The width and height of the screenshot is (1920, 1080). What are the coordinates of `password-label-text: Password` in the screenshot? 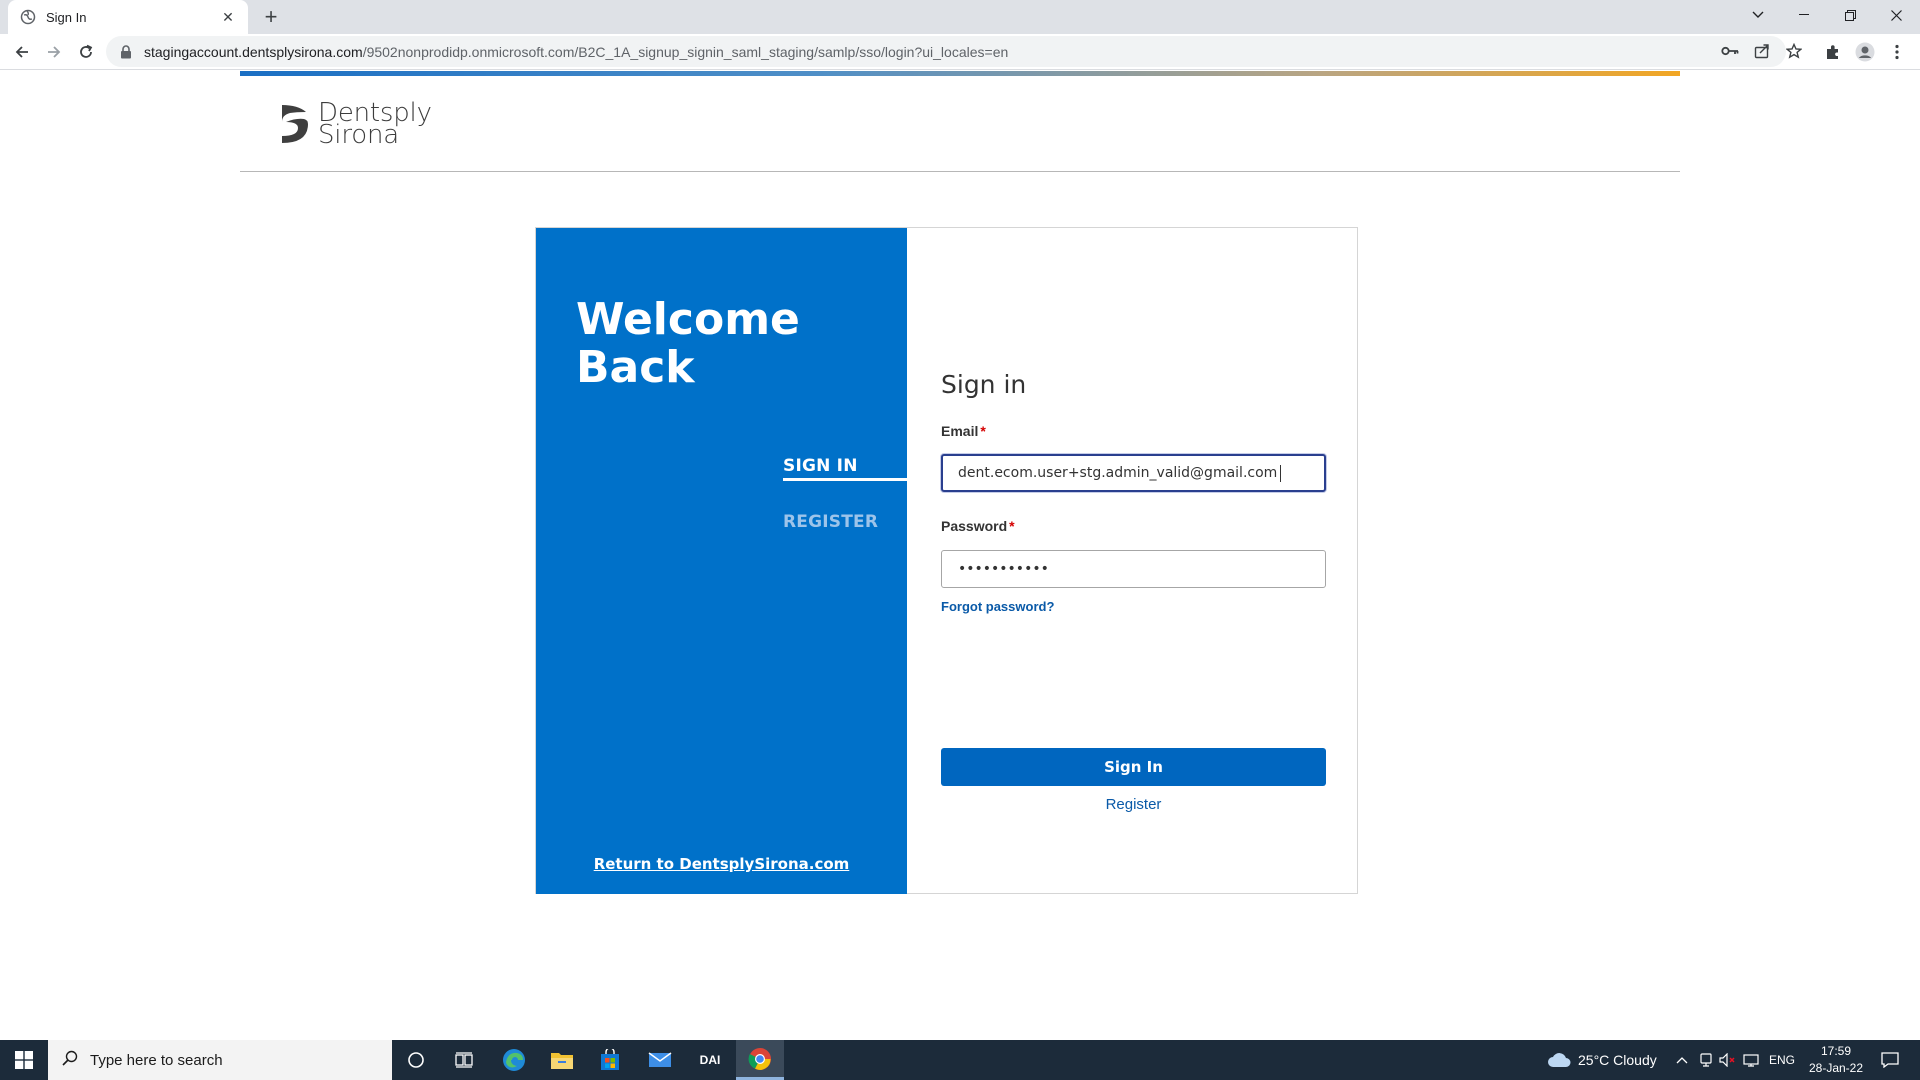 It's located at (974, 526).